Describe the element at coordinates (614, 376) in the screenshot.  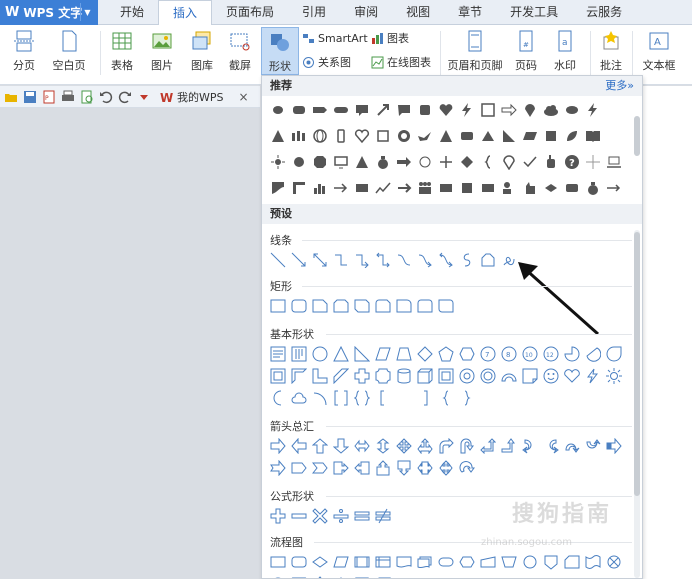
I see `shape-sun-outline` at that location.